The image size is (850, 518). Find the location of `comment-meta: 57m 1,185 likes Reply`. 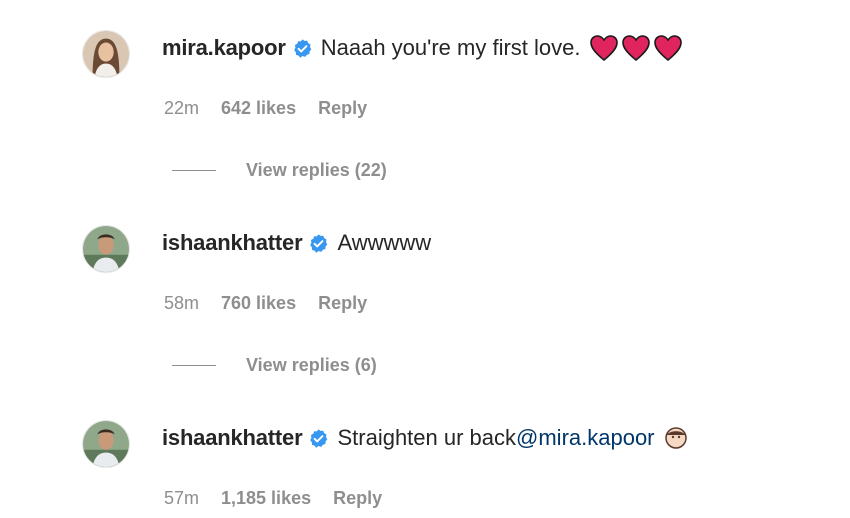

comment-meta: 57m 1,185 likes Reply is located at coordinates (284, 498).